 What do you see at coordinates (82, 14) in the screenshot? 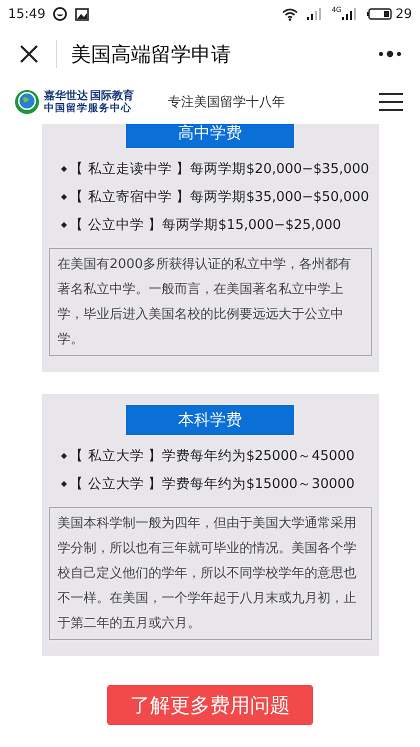
I see `image-icon` at bounding box center [82, 14].